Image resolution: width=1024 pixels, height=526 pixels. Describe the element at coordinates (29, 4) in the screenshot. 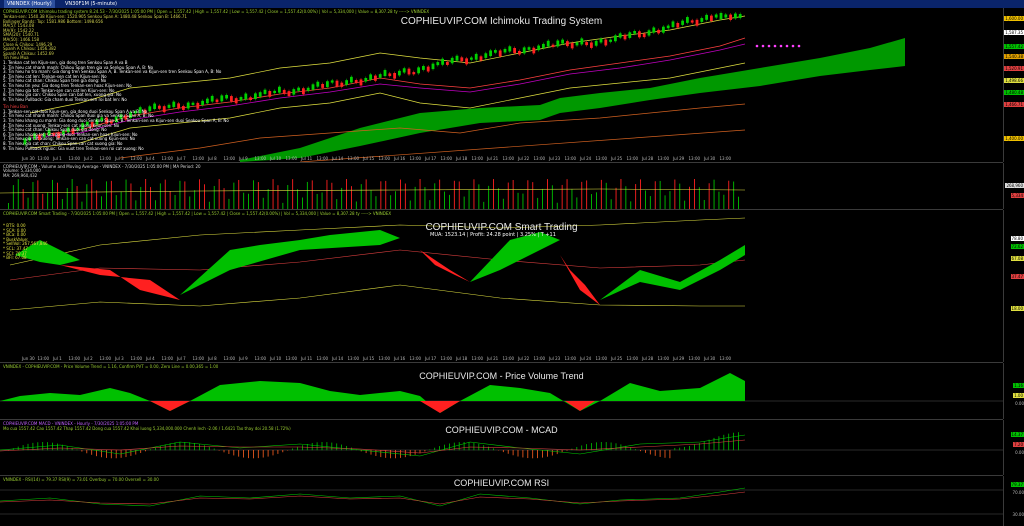

I see `chart-tab-vnindex: VNINDEX (Hourly)` at that location.